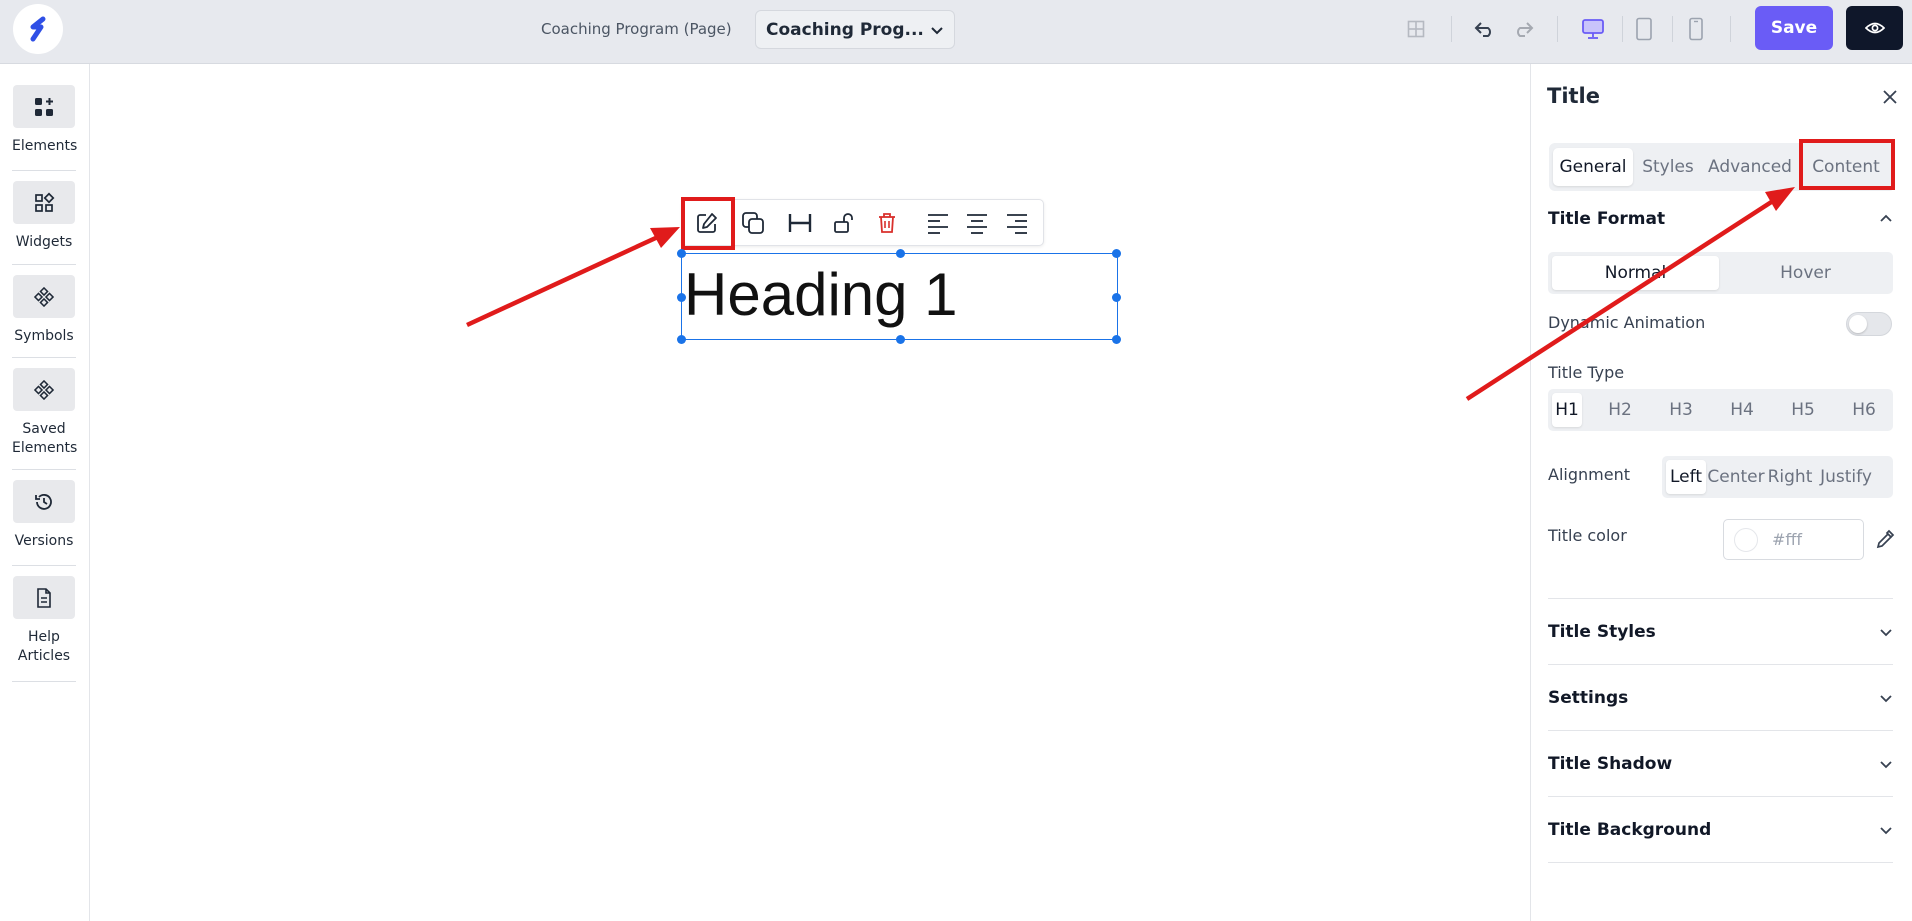 This screenshot has width=1912, height=921. What do you see at coordinates (1847, 164) in the screenshot?
I see `content-tab-highlight` at bounding box center [1847, 164].